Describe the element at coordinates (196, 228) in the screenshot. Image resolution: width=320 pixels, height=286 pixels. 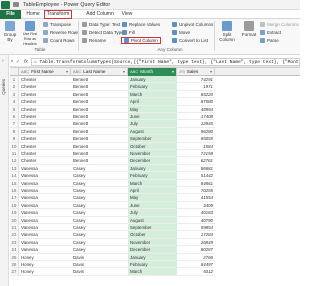
I see `cell-sales: 59854` at that location.